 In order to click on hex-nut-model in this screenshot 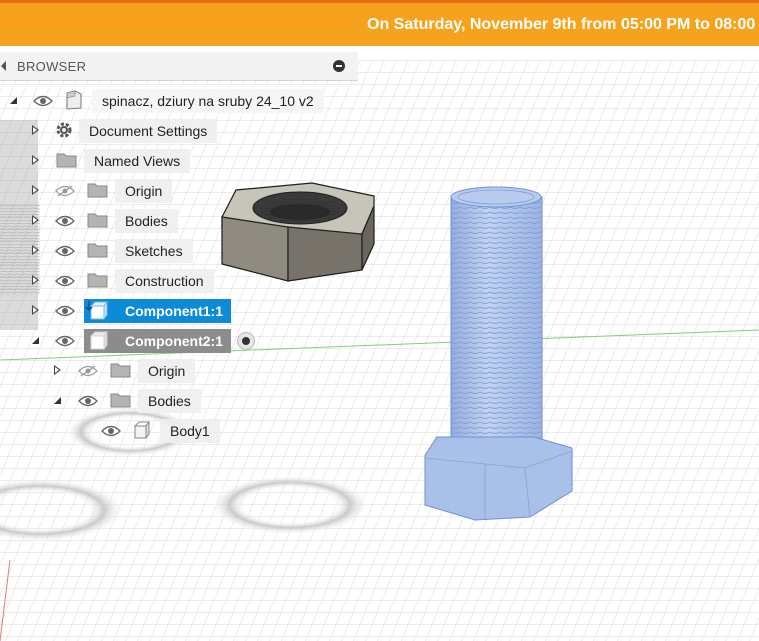, I will do `click(298, 232)`.